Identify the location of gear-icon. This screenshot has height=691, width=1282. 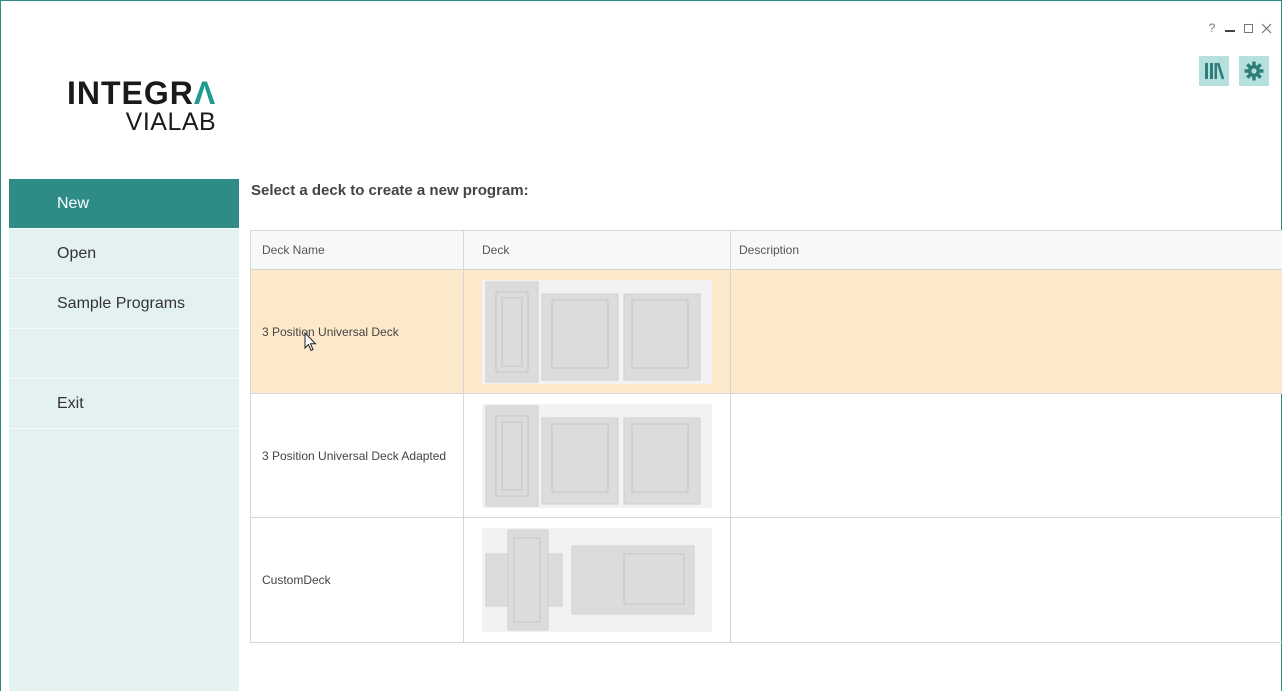
(1254, 71).